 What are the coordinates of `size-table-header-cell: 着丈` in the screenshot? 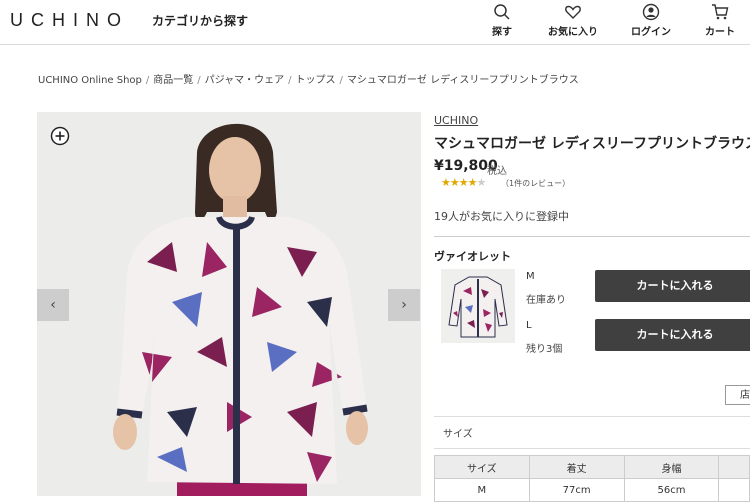 It's located at (576, 467).